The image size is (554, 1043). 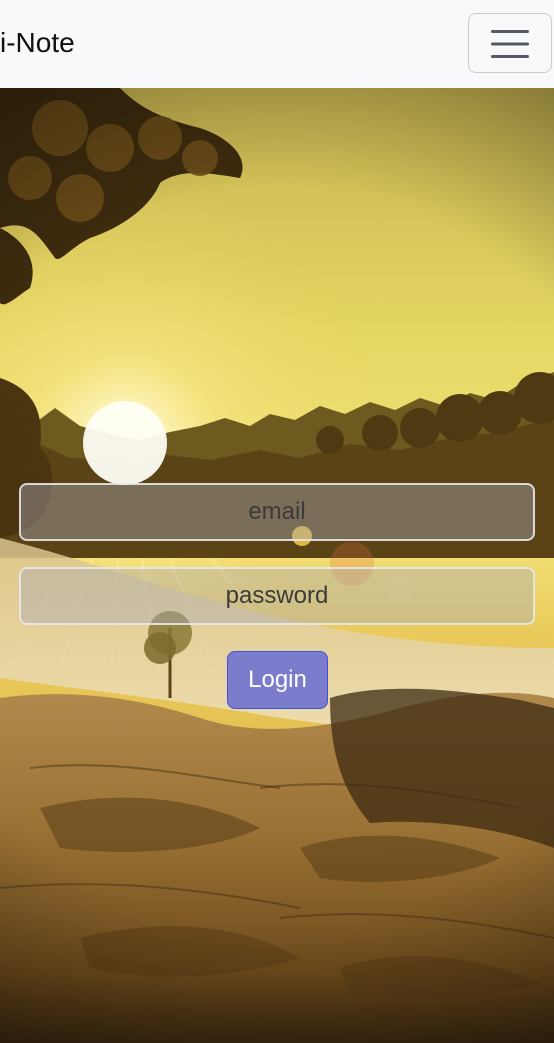 What do you see at coordinates (277, 596) in the screenshot?
I see `password-input` at bounding box center [277, 596].